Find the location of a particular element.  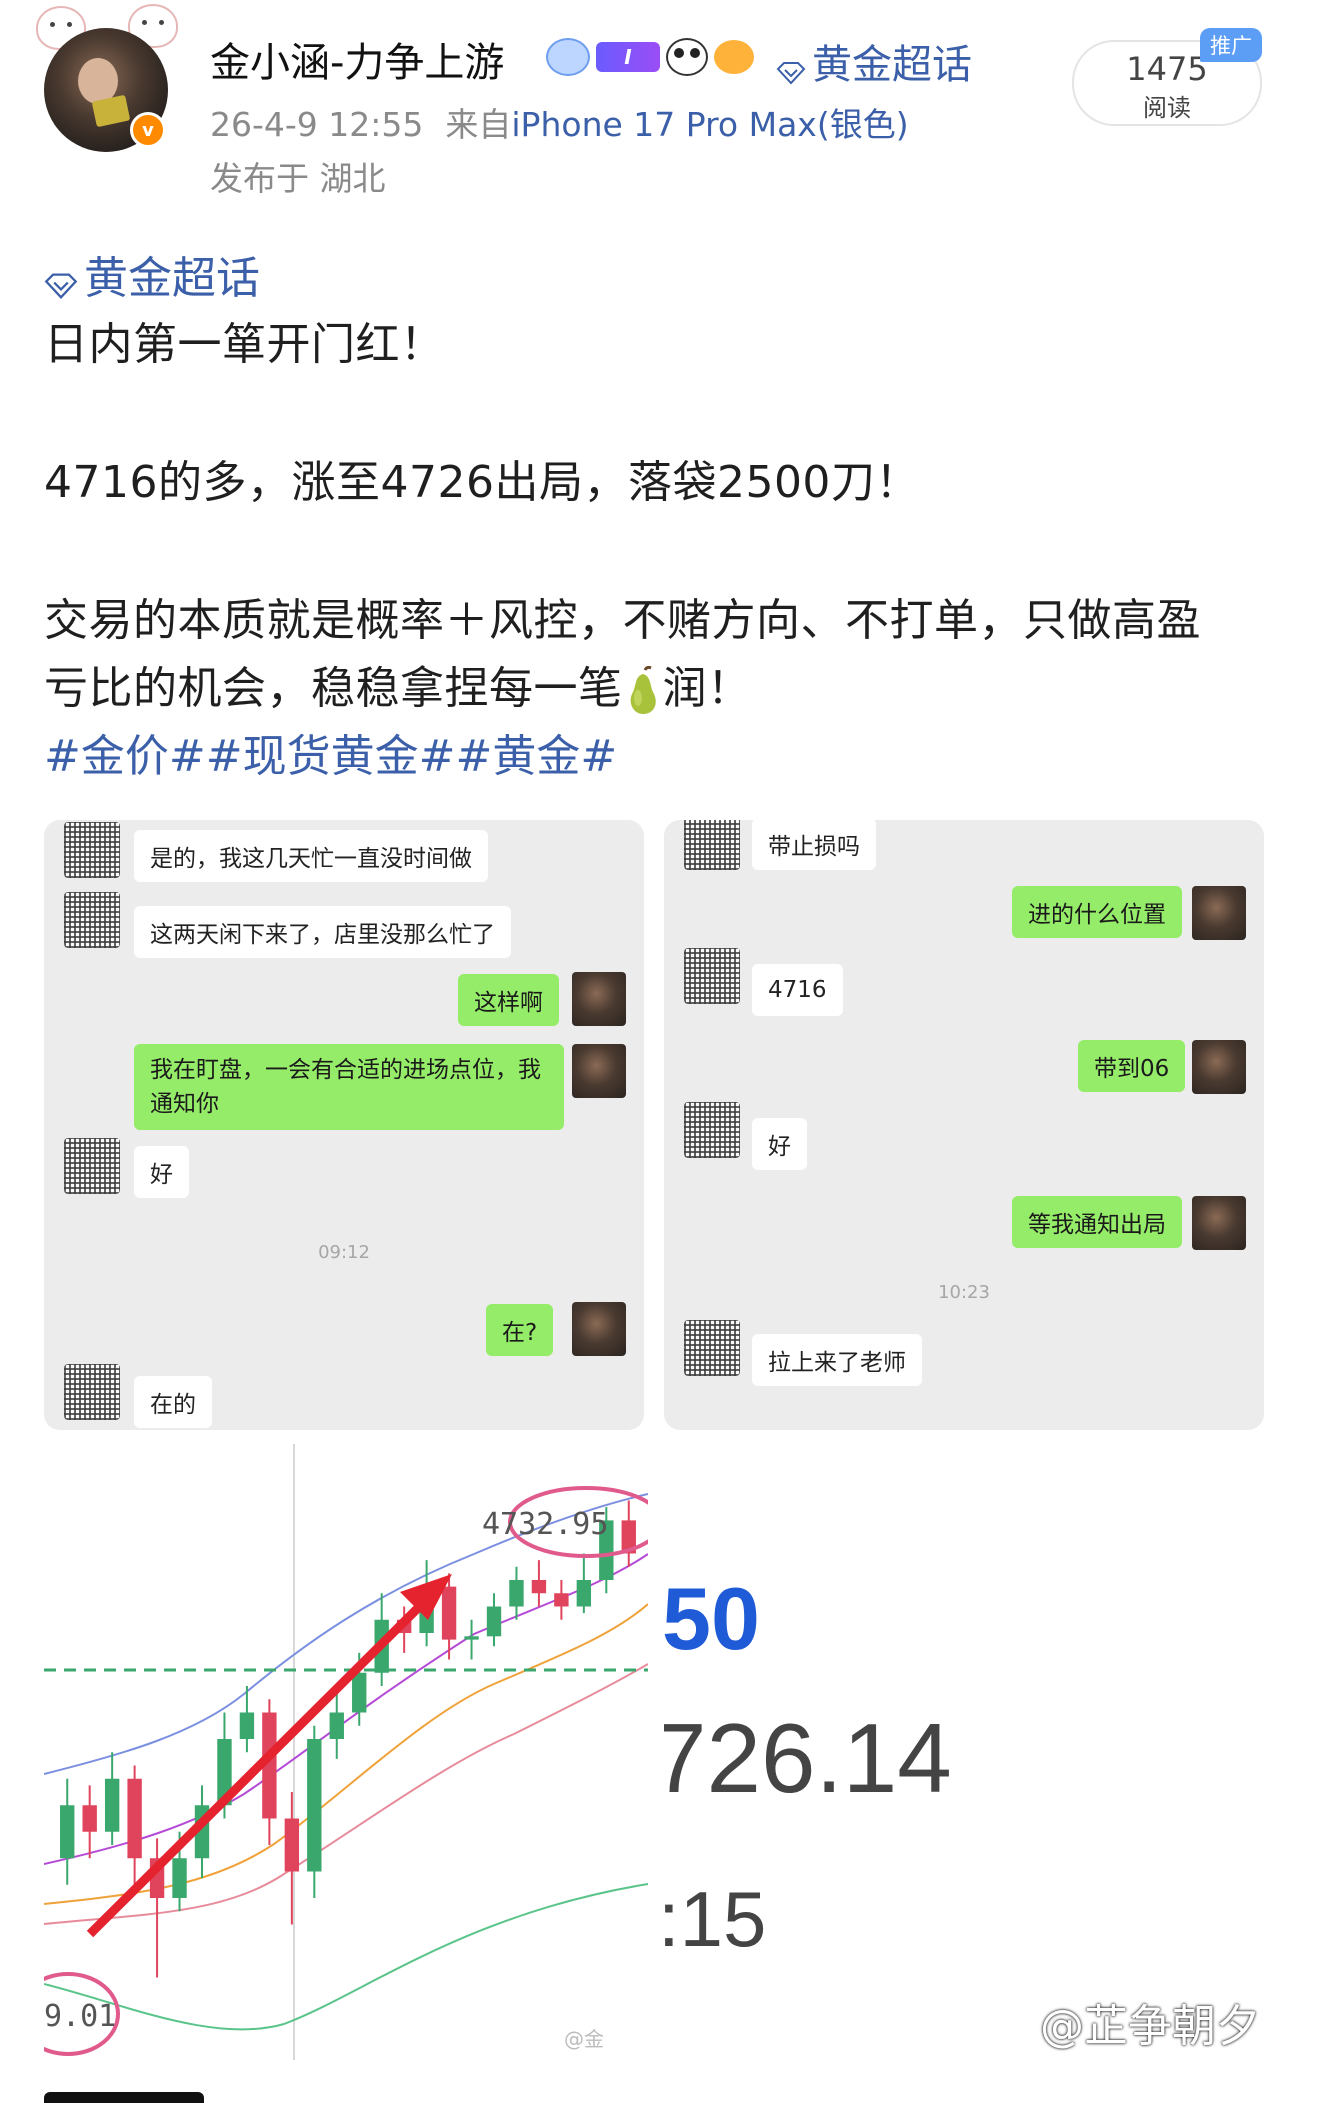

avatar: v is located at coordinates (106, 90).